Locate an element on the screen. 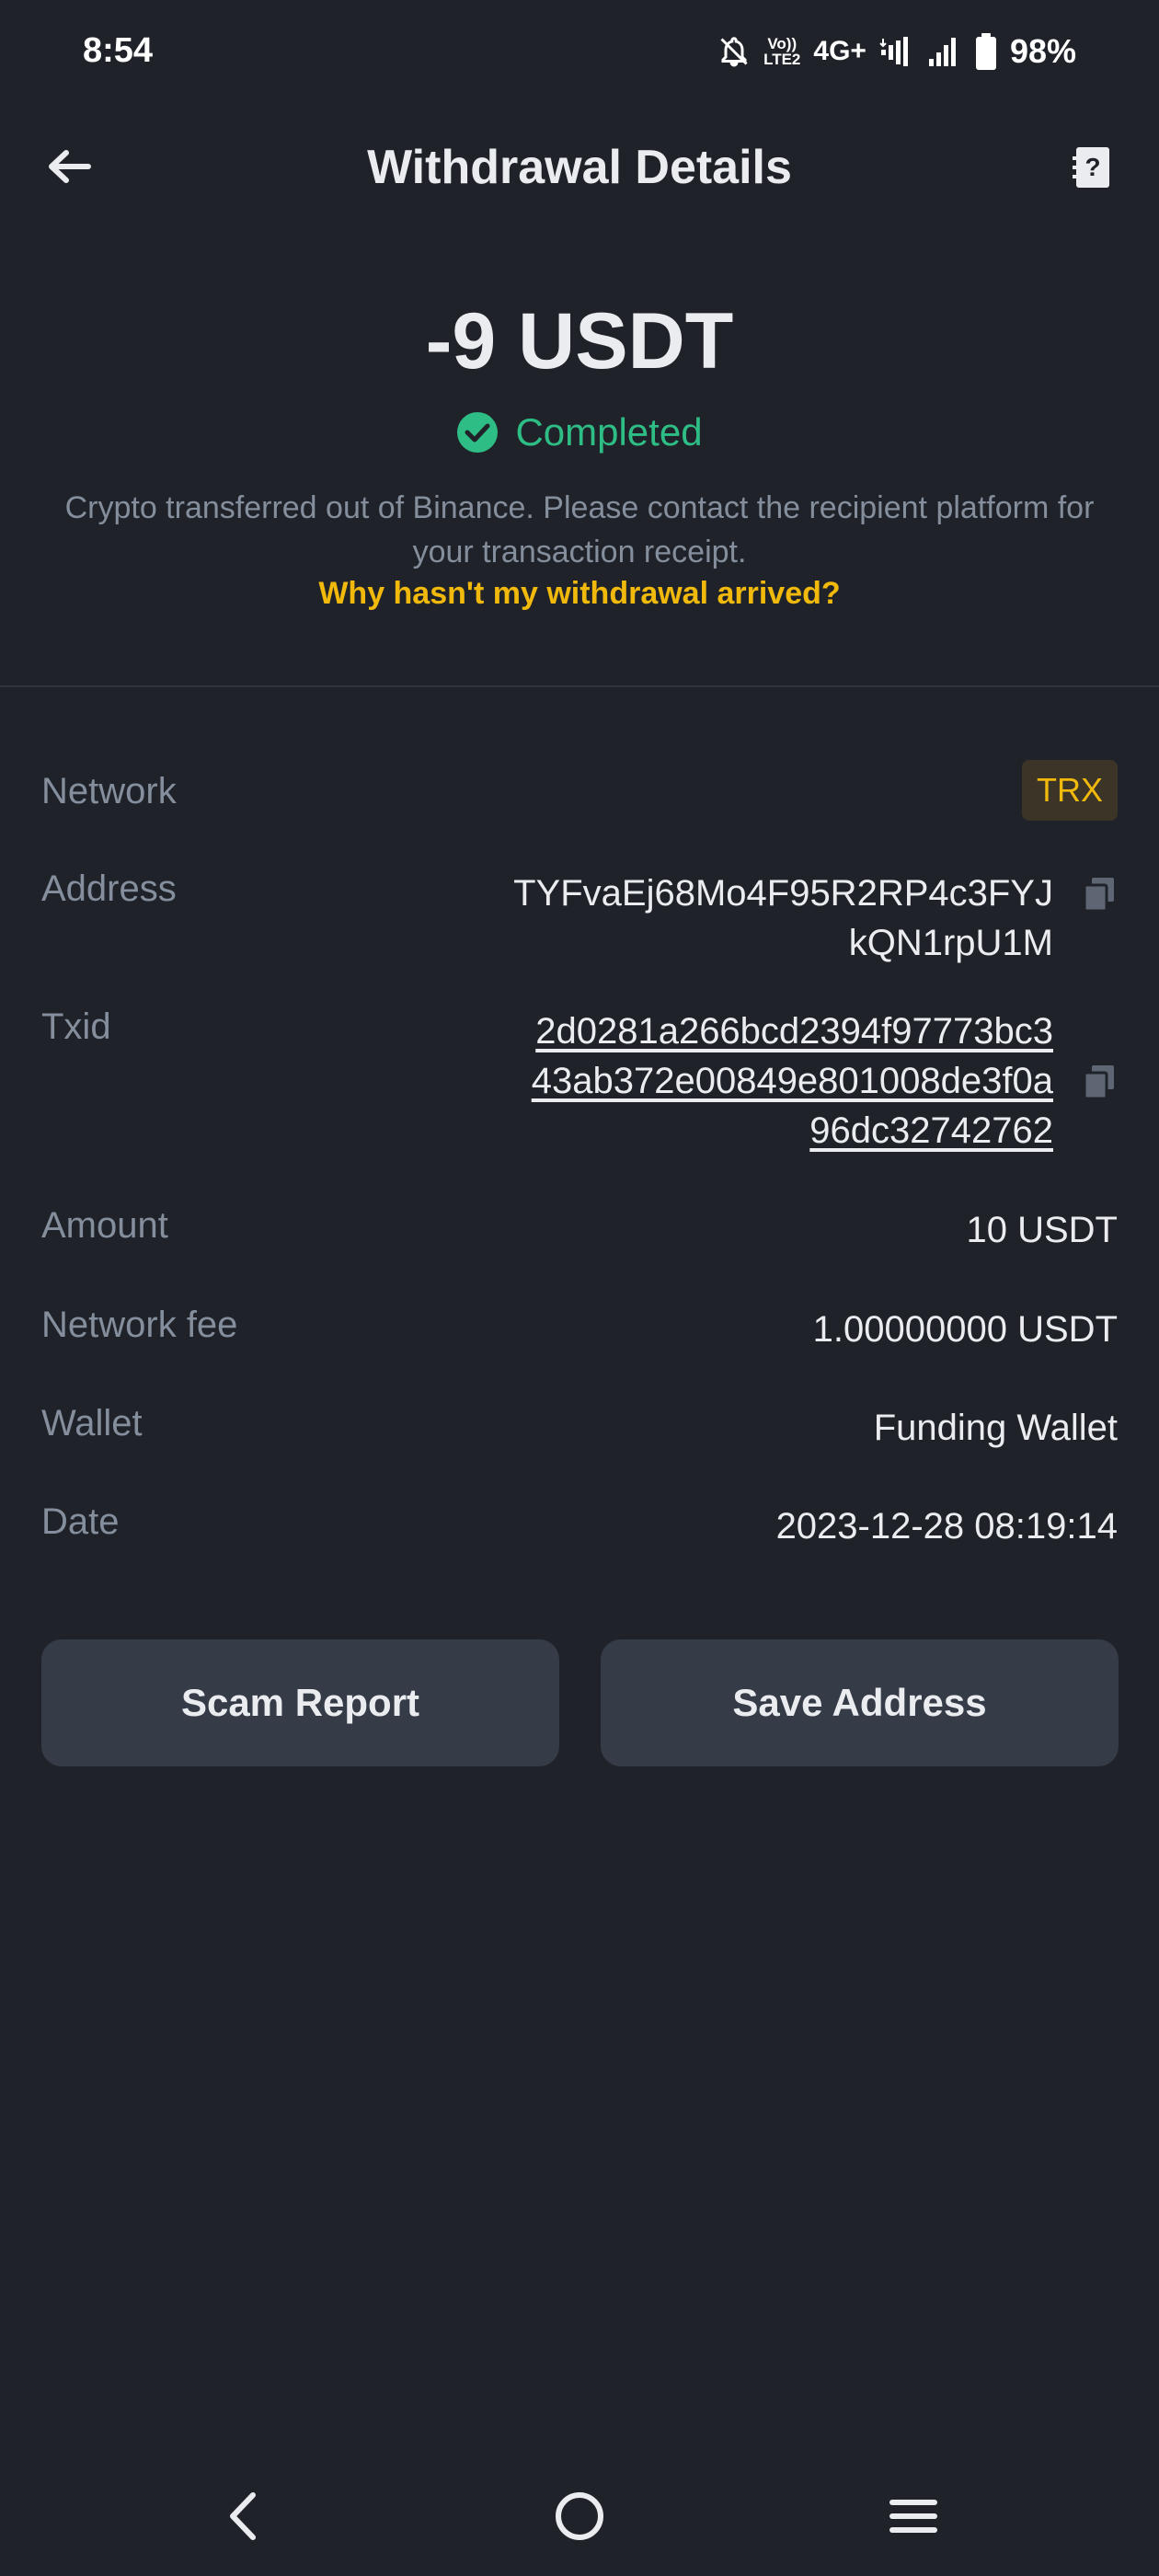  wallet-value: Funding Wallet is located at coordinates (995, 1428).